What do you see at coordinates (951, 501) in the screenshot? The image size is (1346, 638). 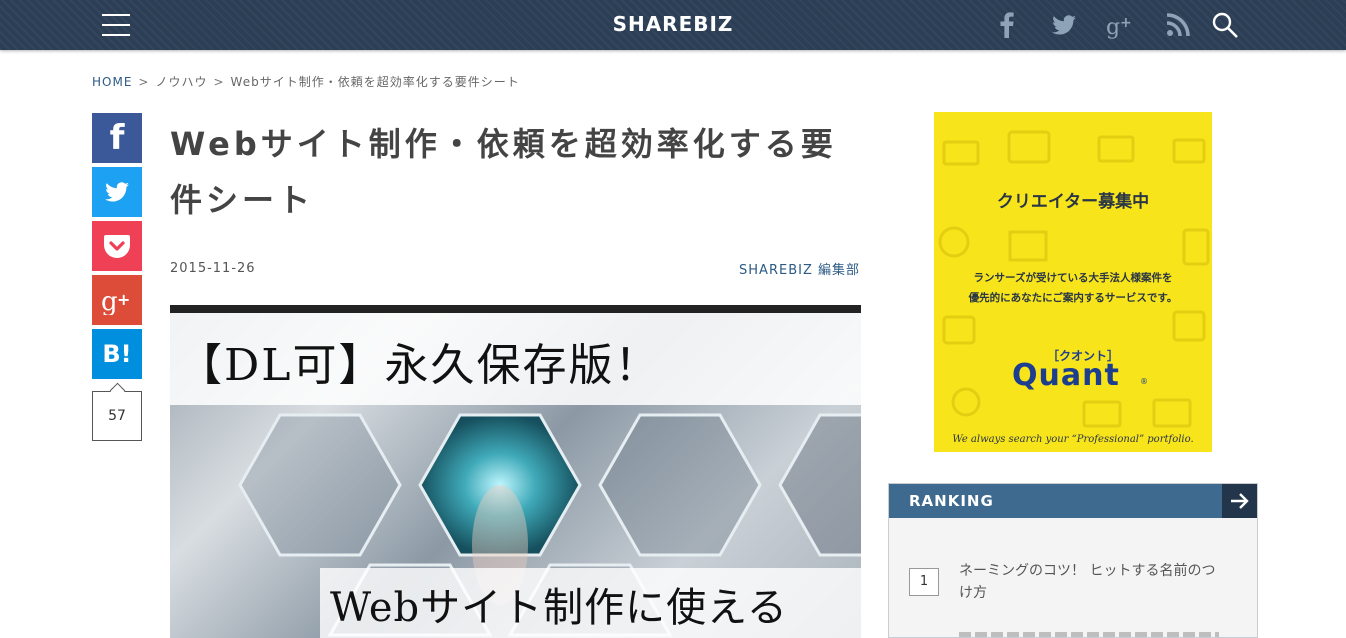 I see `ranking-title: RANKING` at bounding box center [951, 501].